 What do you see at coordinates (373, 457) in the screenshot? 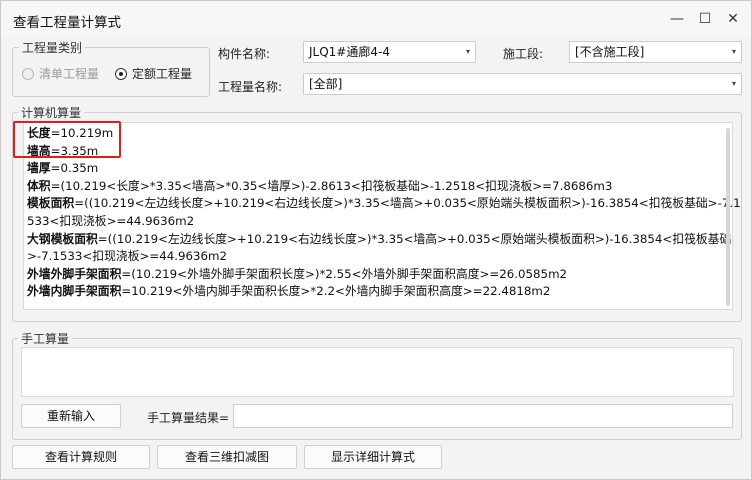
I see `show-detail-formula-button: 显示详细计算式` at bounding box center [373, 457].